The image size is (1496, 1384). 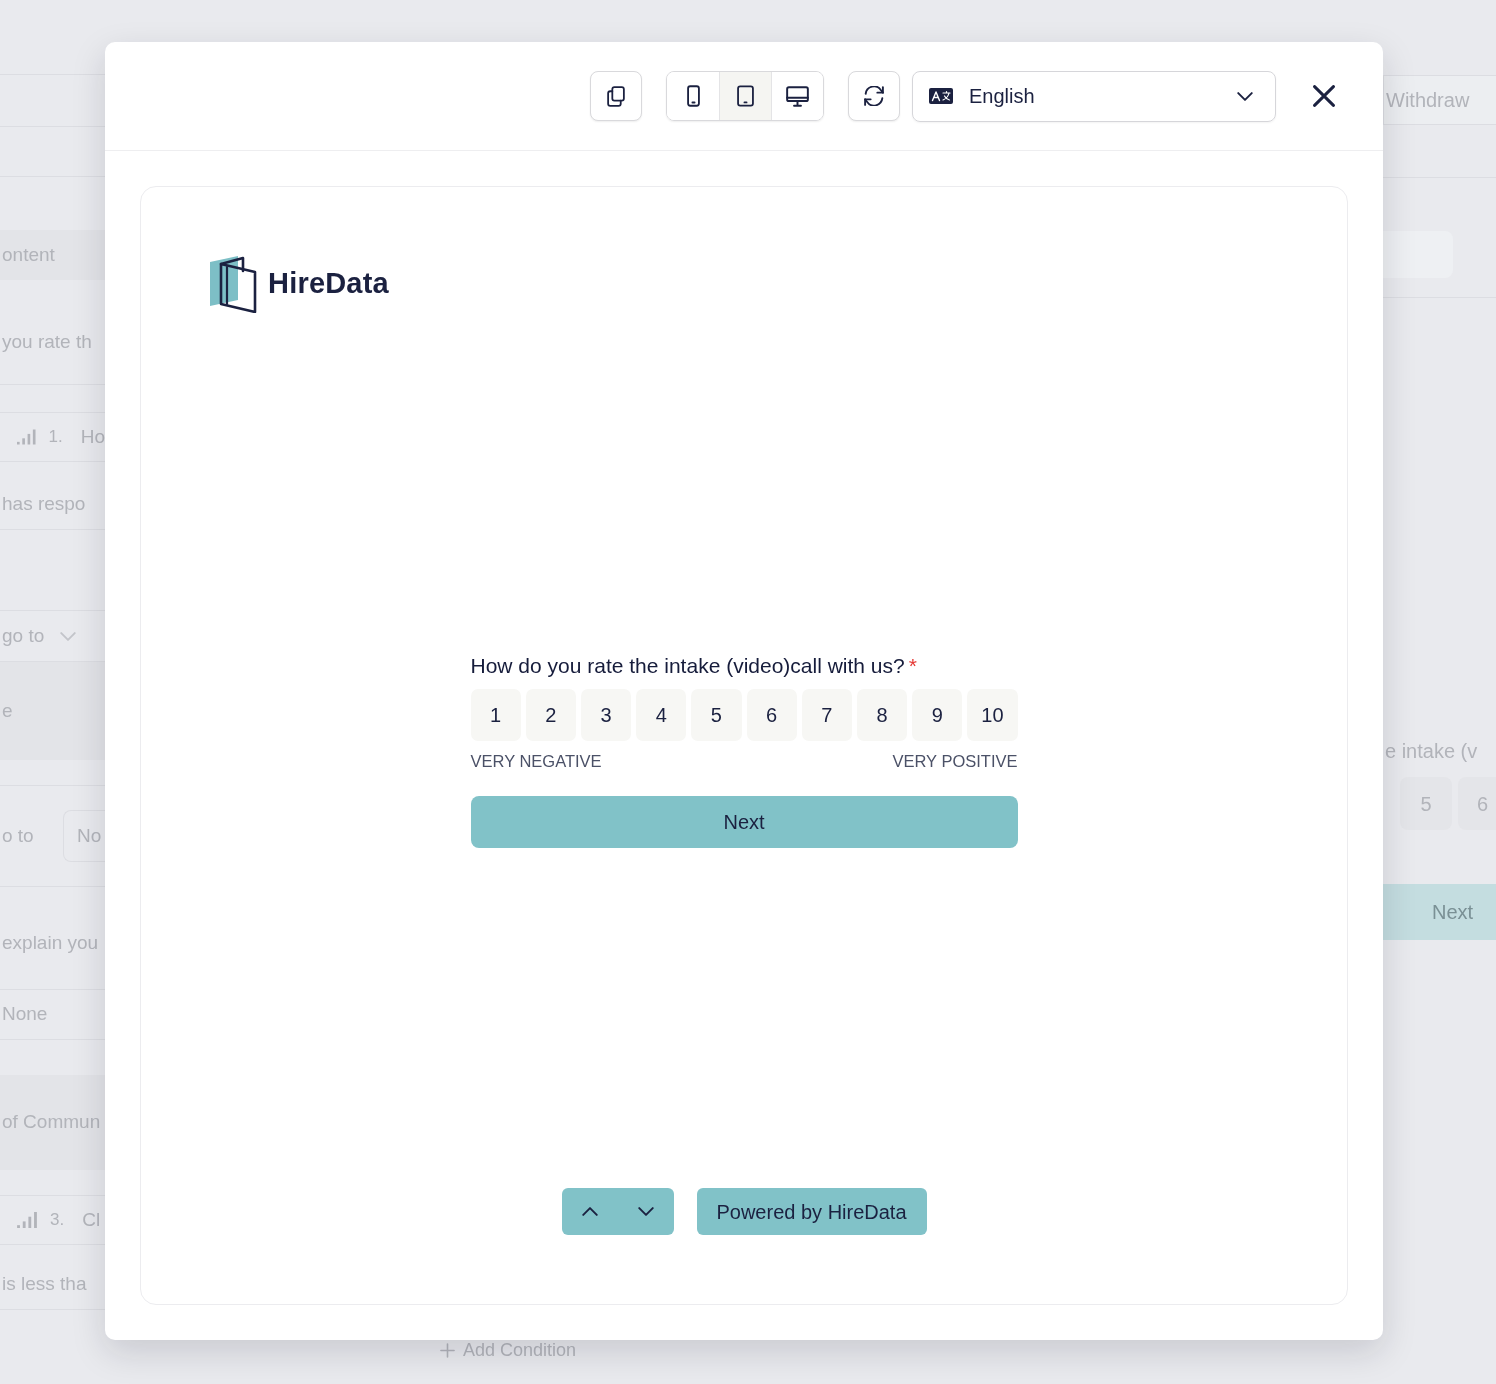 What do you see at coordinates (771, 714) in the screenshot?
I see `rating-option: 6` at bounding box center [771, 714].